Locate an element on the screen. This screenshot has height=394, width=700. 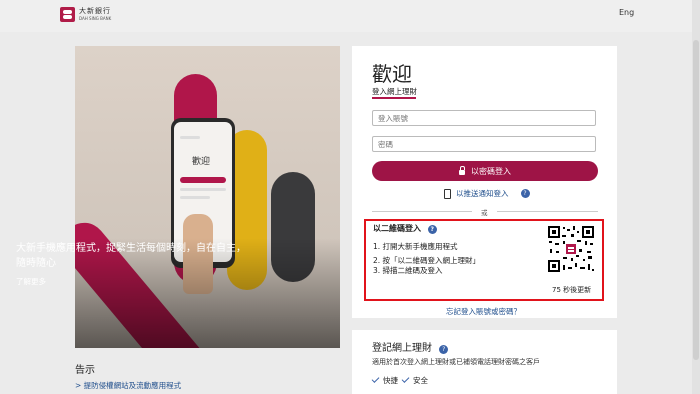
bank-logo: 大新銀行 DAH SING BANK is located at coordinates (85, 14).